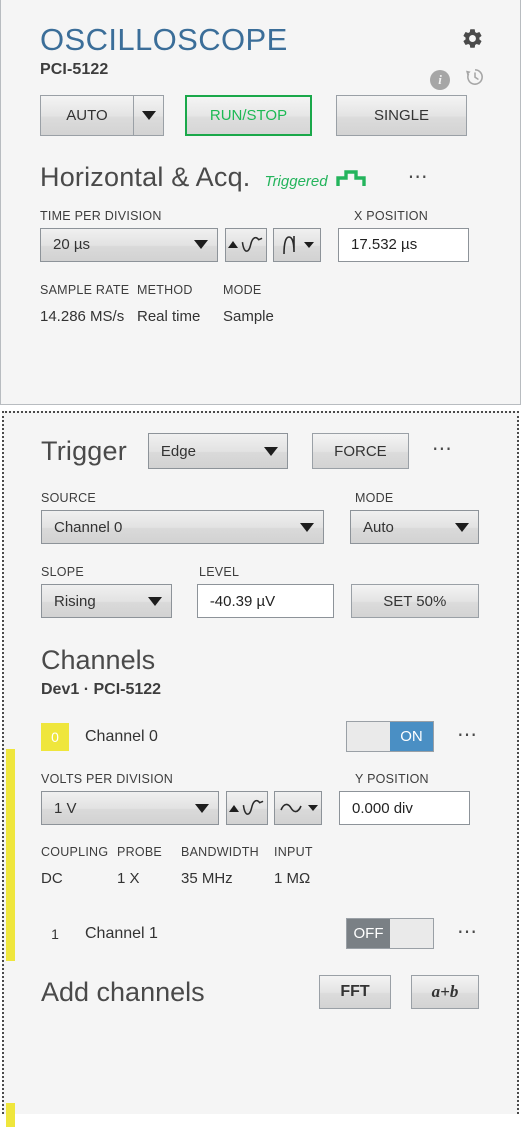  I want to click on acquisition-toolbar: AUTO RUN/STOP SINGLE, so click(261, 115).